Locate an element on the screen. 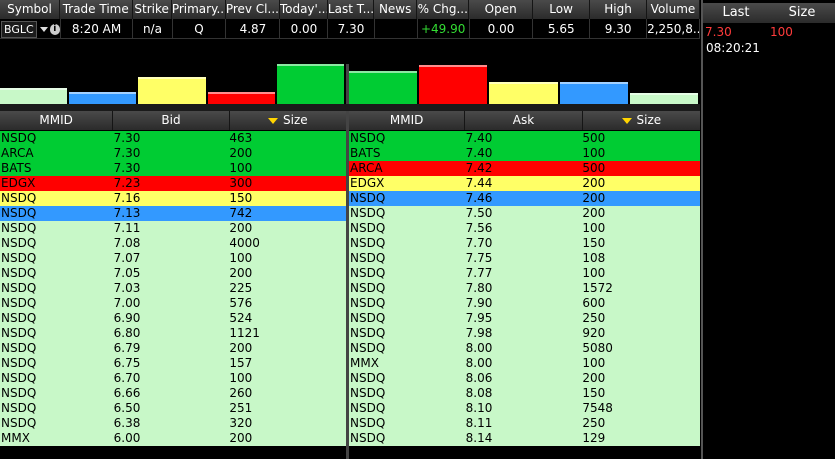 The width and height of the screenshot is (835, 459). bid-row: EDGX 7.23 300 is located at coordinates (173, 183).